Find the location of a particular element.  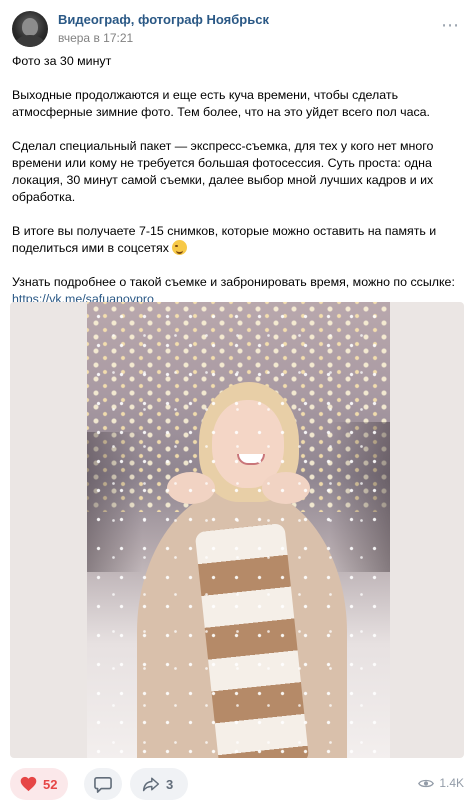

post-actions: 52 3 1.4K is located at coordinates (237, 784).